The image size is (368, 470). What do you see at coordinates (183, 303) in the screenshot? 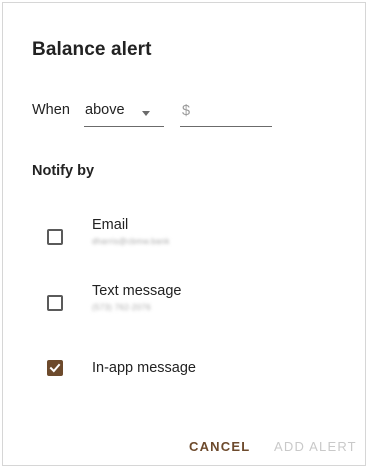
I see `option-text-message: Text message (573) 762-2076` at bounding box center [183, 303].